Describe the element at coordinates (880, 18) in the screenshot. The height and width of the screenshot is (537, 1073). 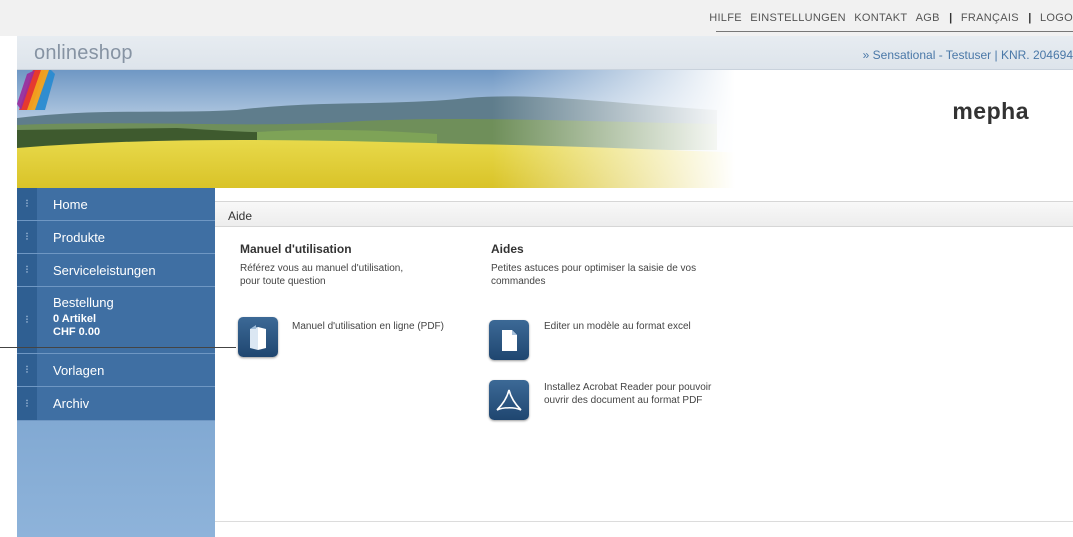
I see `contact-link: KONTAKT` at that location.